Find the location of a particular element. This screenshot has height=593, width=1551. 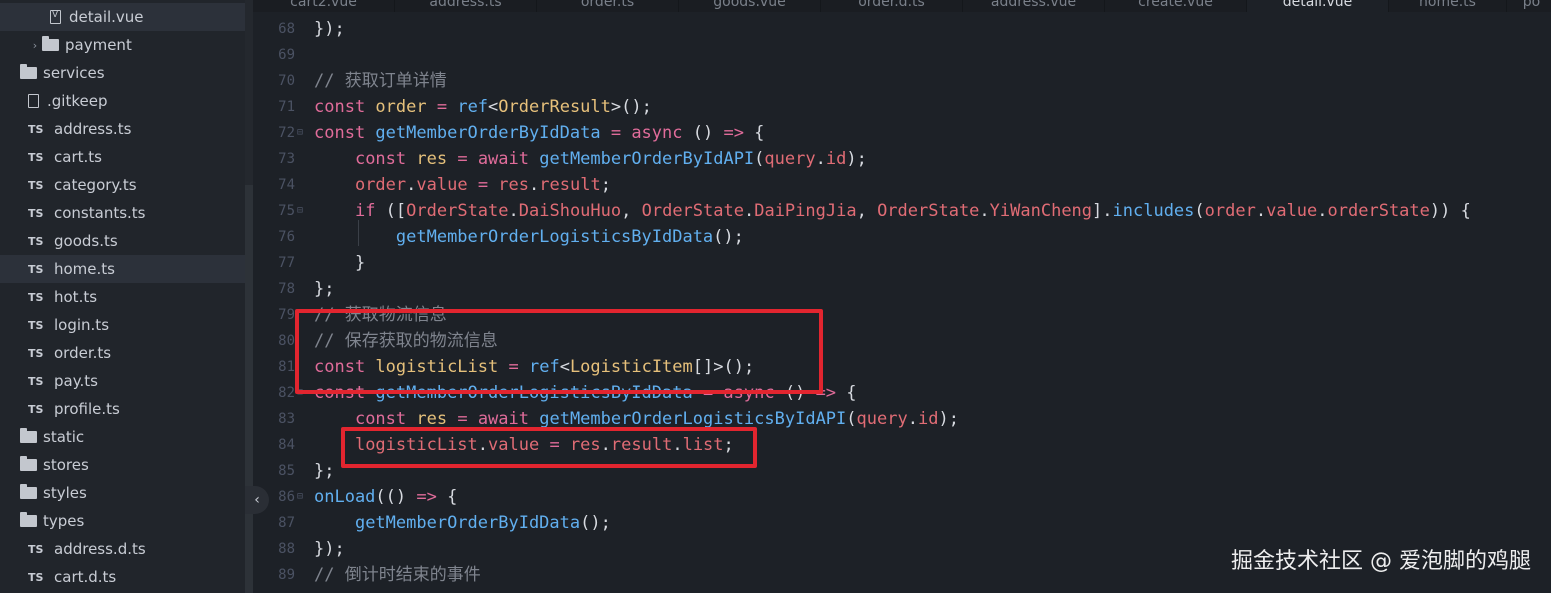

code-token: ; is located at coordinates (605, 185).